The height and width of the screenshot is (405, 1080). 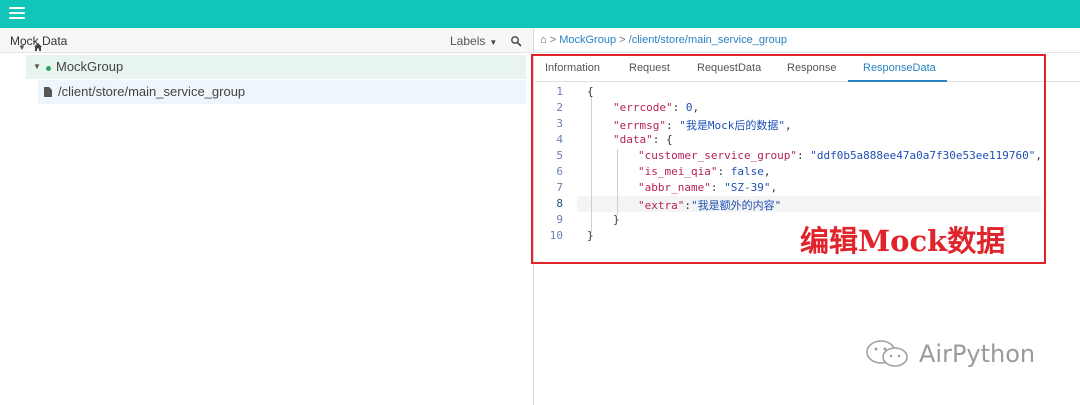 I want to click on tab-information: Information, so click(x=572, y=68).